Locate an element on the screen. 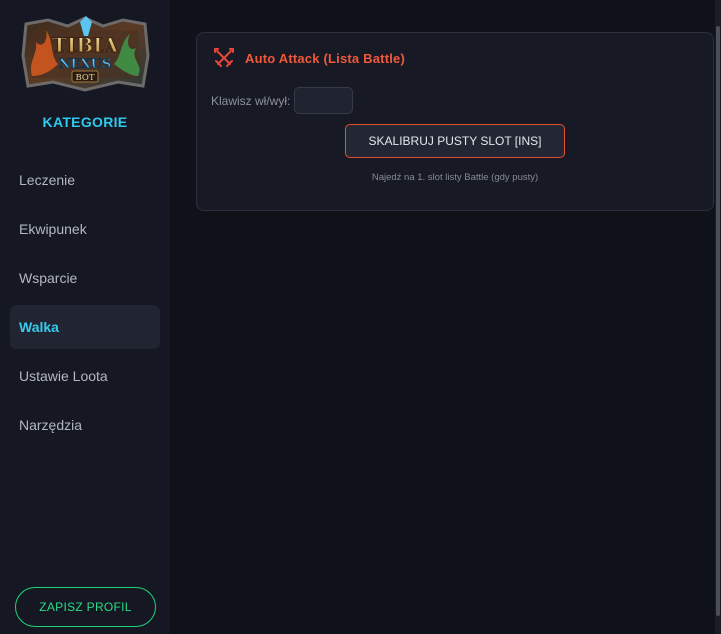 This screenshot has width=721, height=634. hotkey-row: Klawisz wł/wył: is located at coordinates (282, 100).